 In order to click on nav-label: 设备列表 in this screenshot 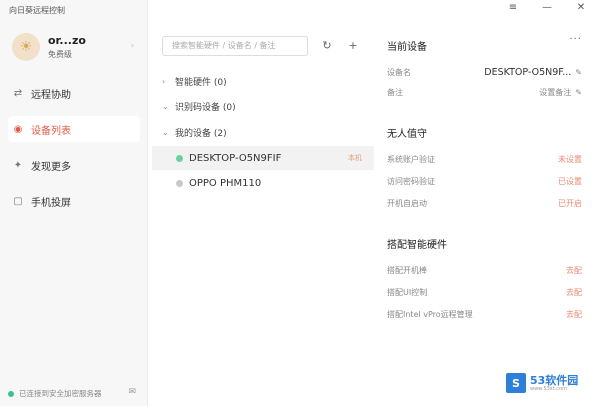, I will do `click(51, 131)`.